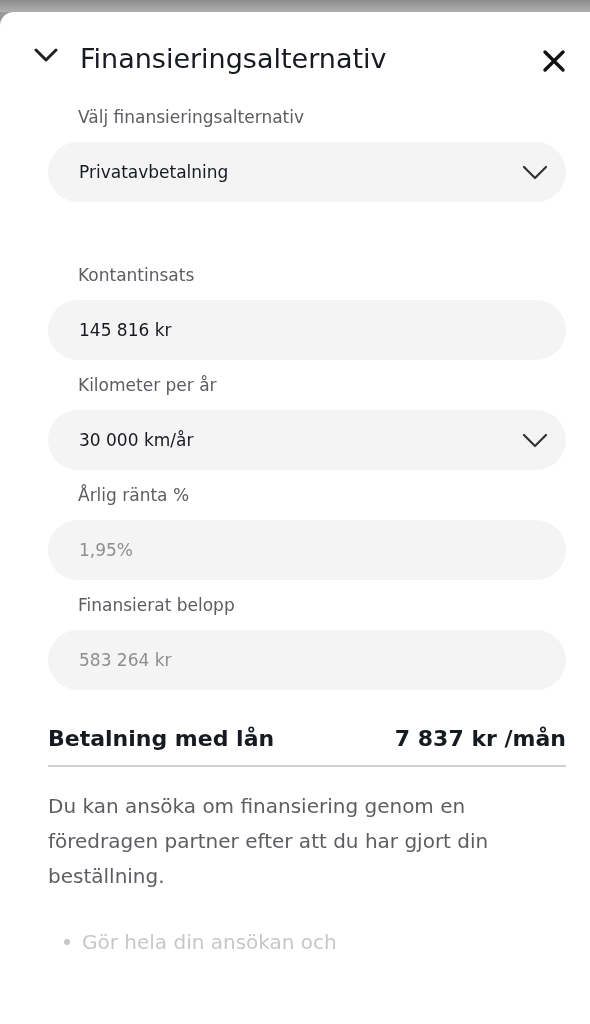  What do you see at coordinates (269, 841) in the screenshot?
I see `description-text: Du kan ansöka om finansiering genom en föredragen partner efter att du har gjort din beställning.` at bounding box center [269, 841].